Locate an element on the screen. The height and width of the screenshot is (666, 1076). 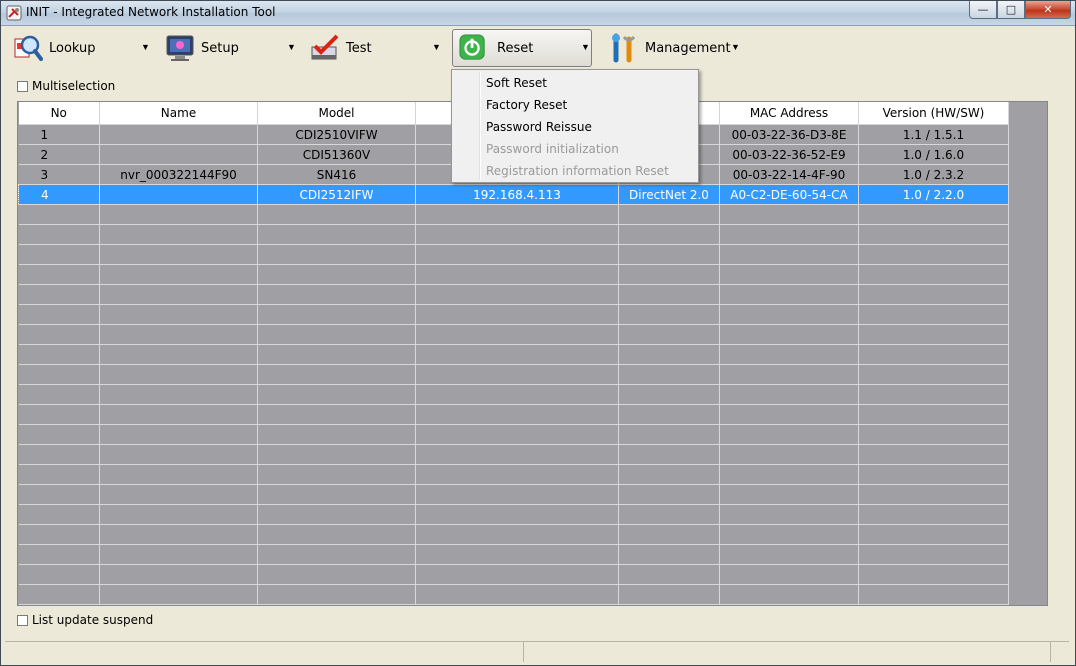
col-header-version: Version (HW/SW) is located at coordinates (933, 113).